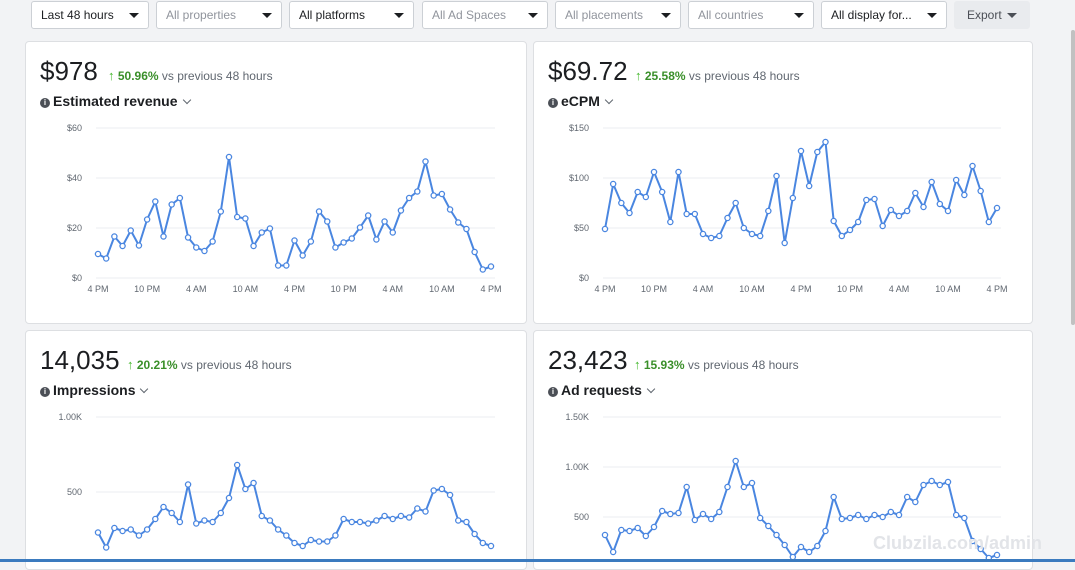 This screenshot has width=1075, height=570. I want to click on revenue-metric-dropdown: i Estimated revenue, so click(115, 101).